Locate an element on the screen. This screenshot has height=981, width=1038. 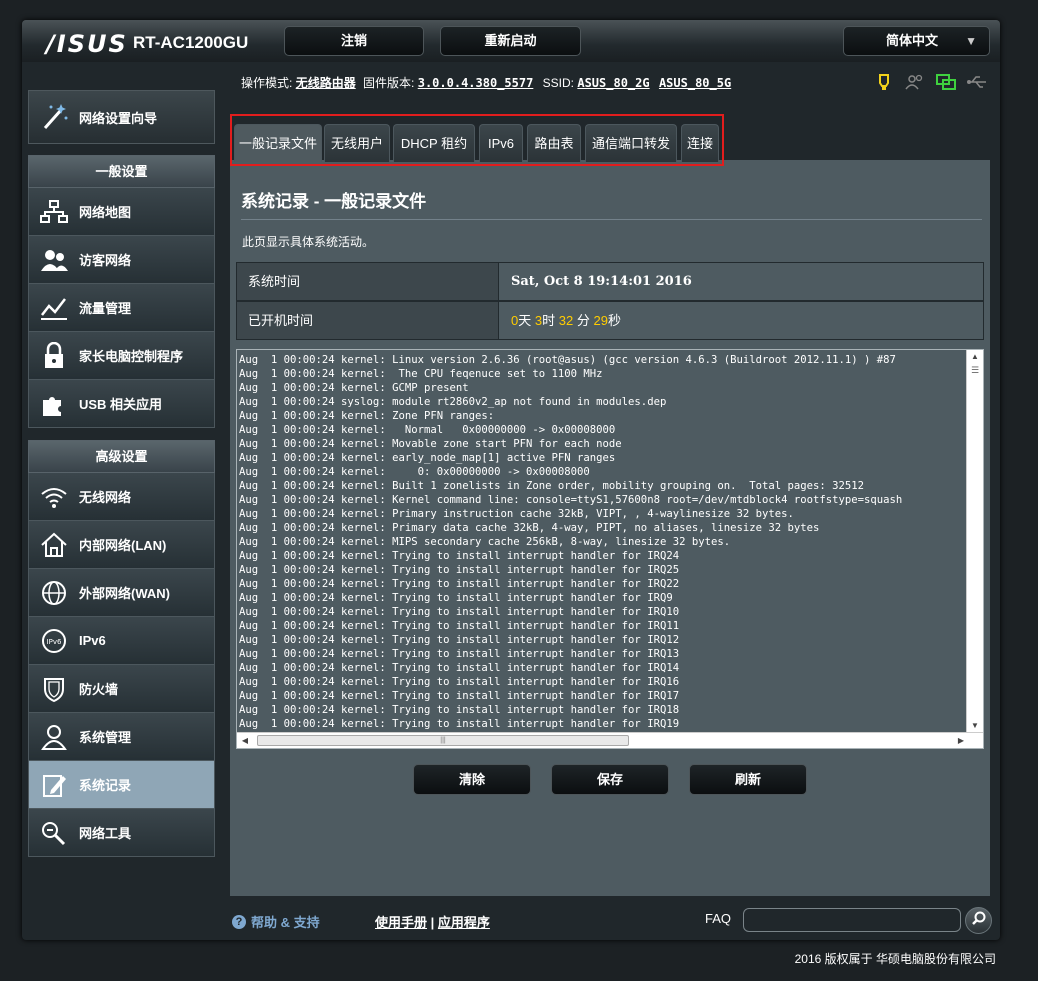
ipv6-icon: IPv6 is located at coordinates (54, 641).